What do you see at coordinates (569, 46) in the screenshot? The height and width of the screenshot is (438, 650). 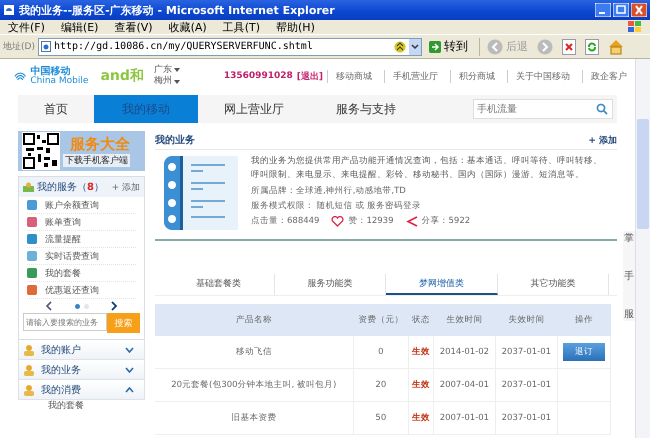 I see `stop-icon` at bounding box center [569, 46].